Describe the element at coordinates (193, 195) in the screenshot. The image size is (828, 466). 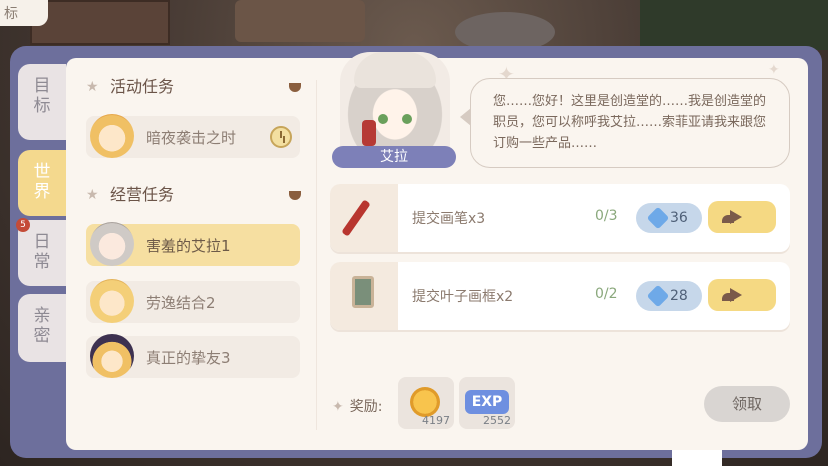
I see `business-section-header: ★ 经营任务` at that location.